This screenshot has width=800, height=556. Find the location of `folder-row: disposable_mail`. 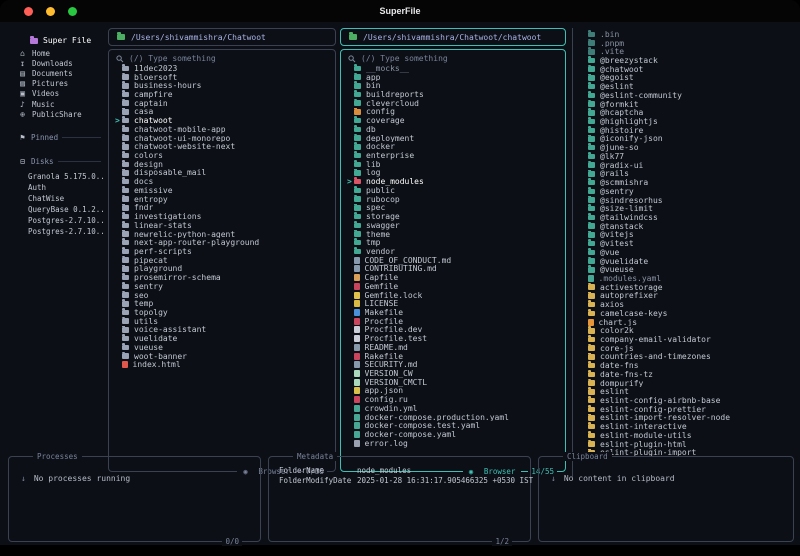

folder-row: disposable_mail is located at coordinates (222, 172).